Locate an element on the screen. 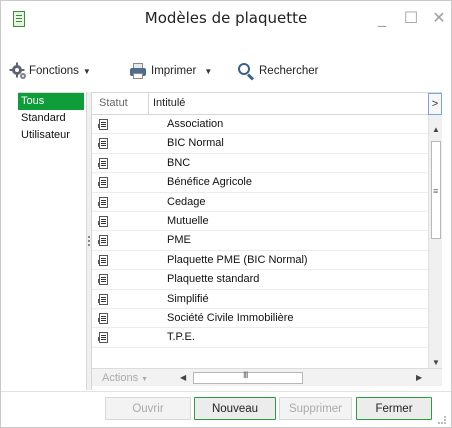 The height and width of the screenshot is (428, 452). column-chooser-button: > is located at coordinates (435, 104).